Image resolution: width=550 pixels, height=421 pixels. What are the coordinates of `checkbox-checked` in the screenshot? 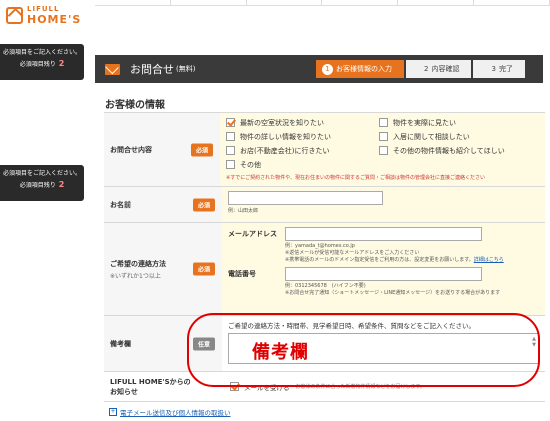 It's located at (230, 122).